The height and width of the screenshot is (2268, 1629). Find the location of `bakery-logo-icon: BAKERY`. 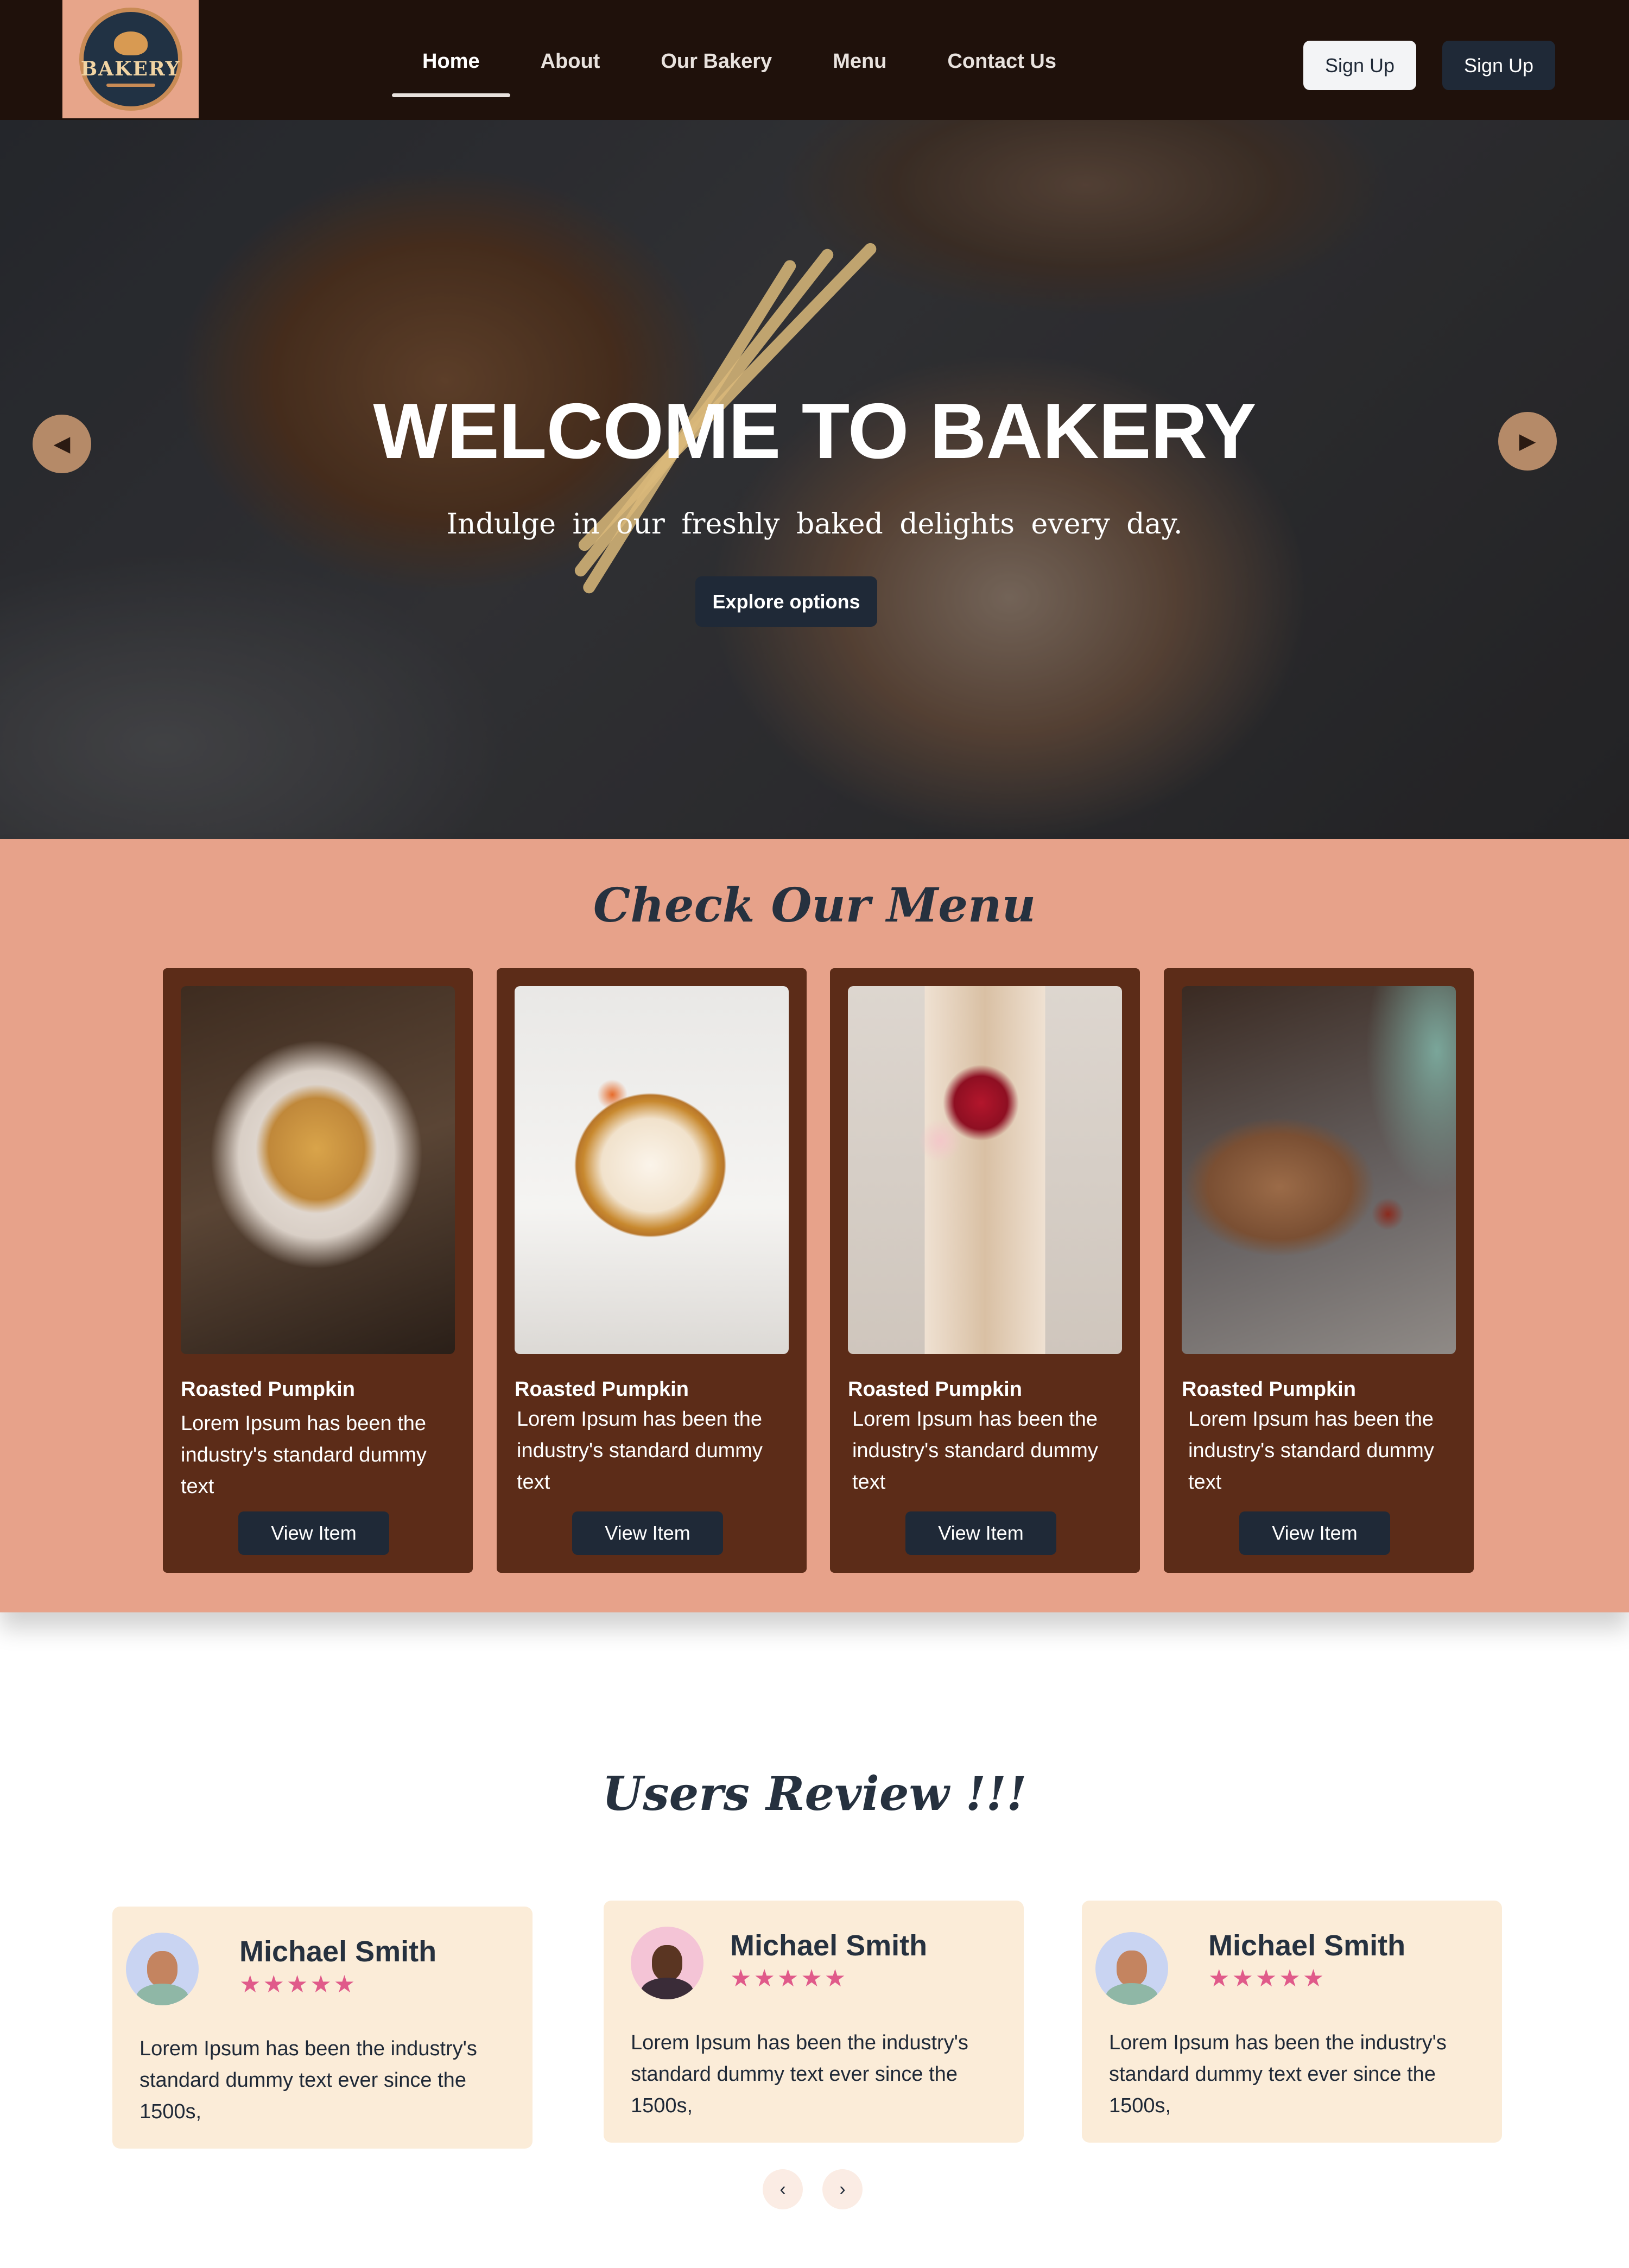

bakery-logo-icon: BAKERY is located at coordinates (130, 59).